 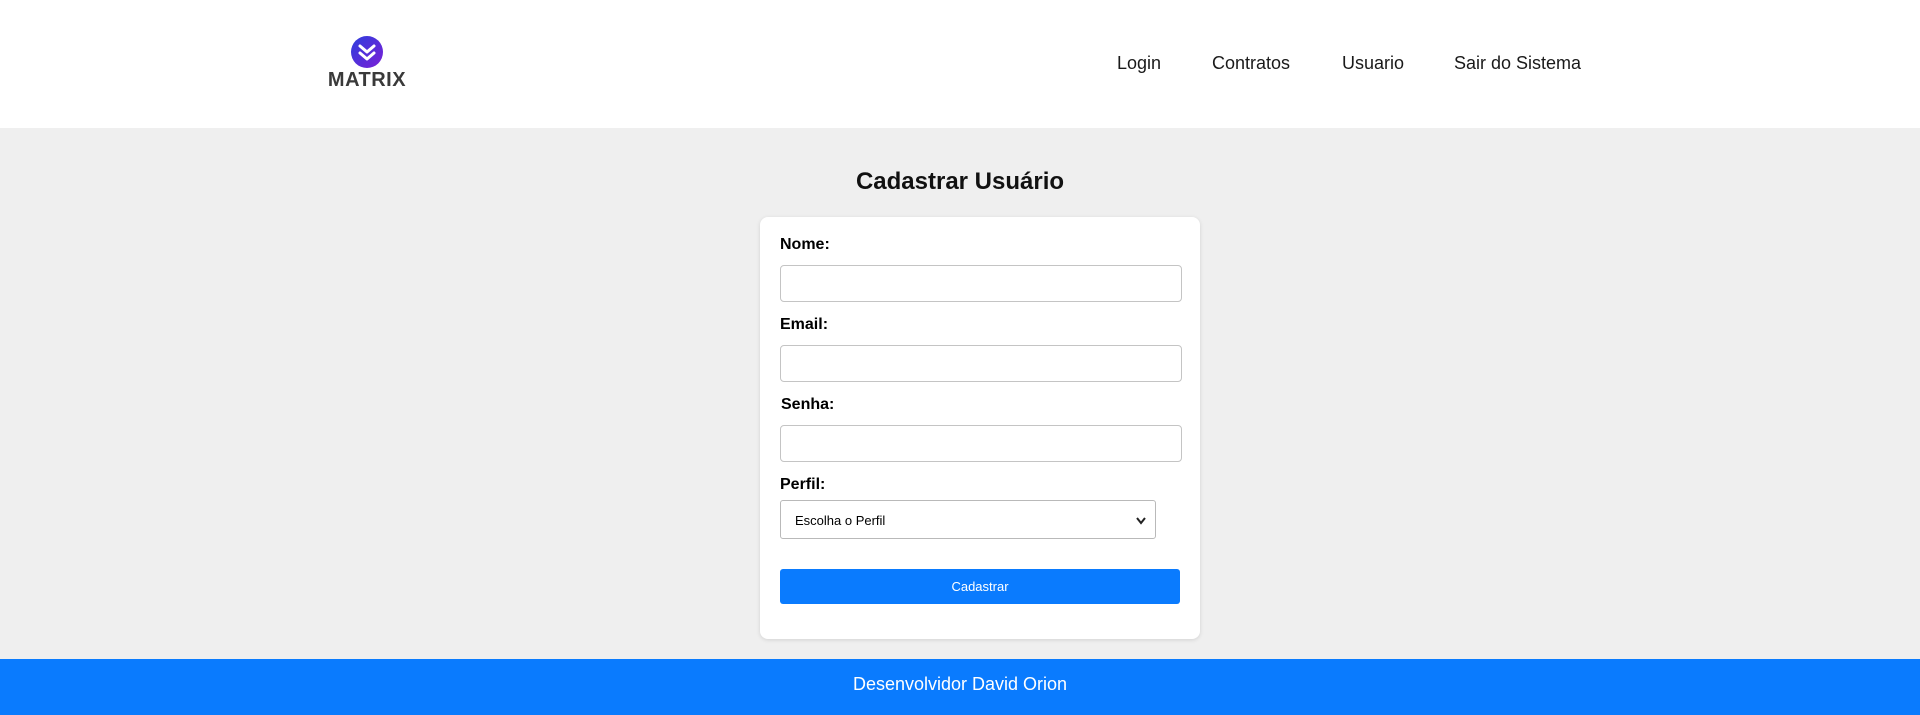 What do you see at coordinates (1141, 521) in the screenshot?
I see `chevron-down-icon` at bounding box center [1141, 521].